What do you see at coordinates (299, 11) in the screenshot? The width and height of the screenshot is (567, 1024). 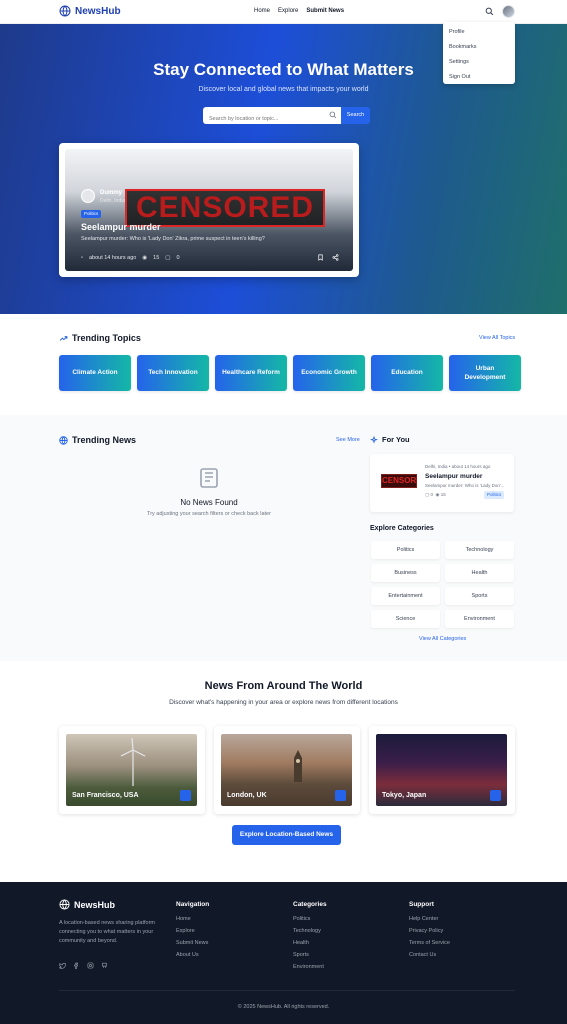 I see `main-nav: Home Explore Submit News` at bounding box center [299, 11].